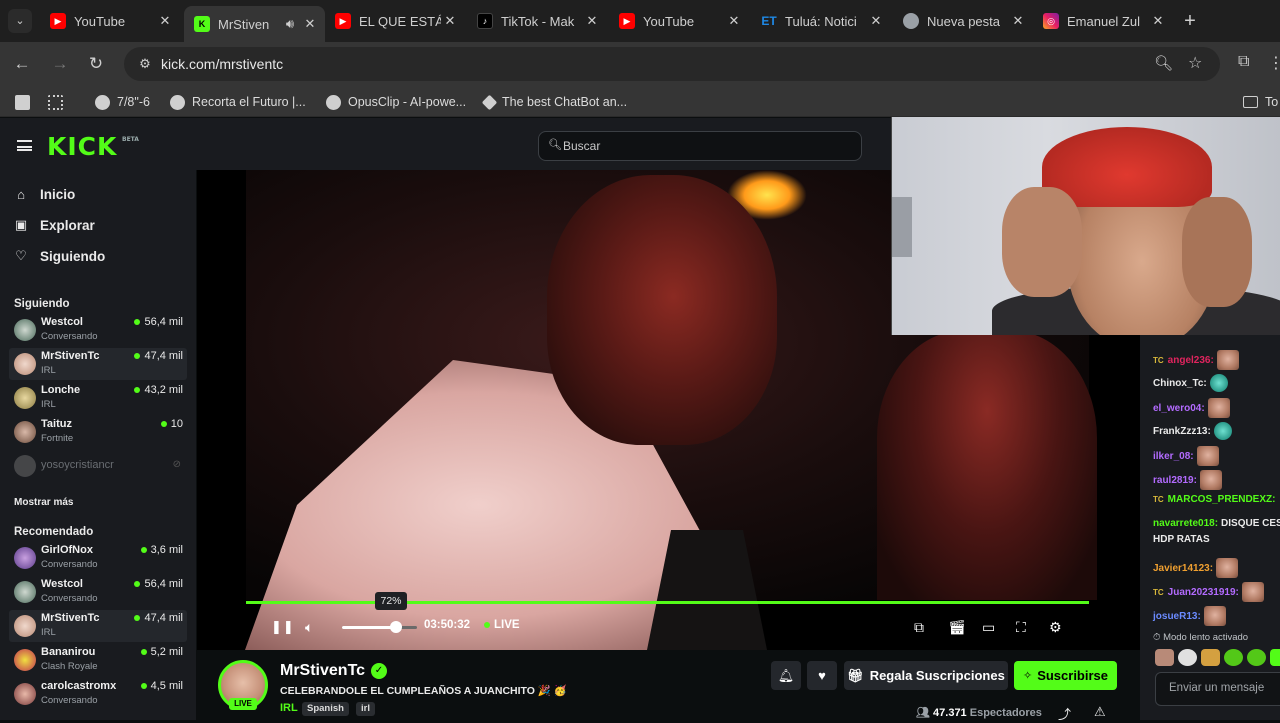 The height and width of the screenshot is (723, 1280). I want to click on following-channel-mrstiventc: MrStivenTc IRL 47,4 mil, so click(98, 364).